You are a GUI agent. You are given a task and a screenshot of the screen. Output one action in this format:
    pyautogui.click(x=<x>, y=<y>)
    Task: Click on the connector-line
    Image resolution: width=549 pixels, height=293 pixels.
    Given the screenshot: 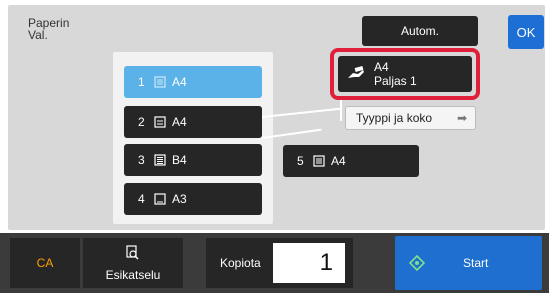 What is the action you would take?
    pyautogui.click(x=341, y=110)
    